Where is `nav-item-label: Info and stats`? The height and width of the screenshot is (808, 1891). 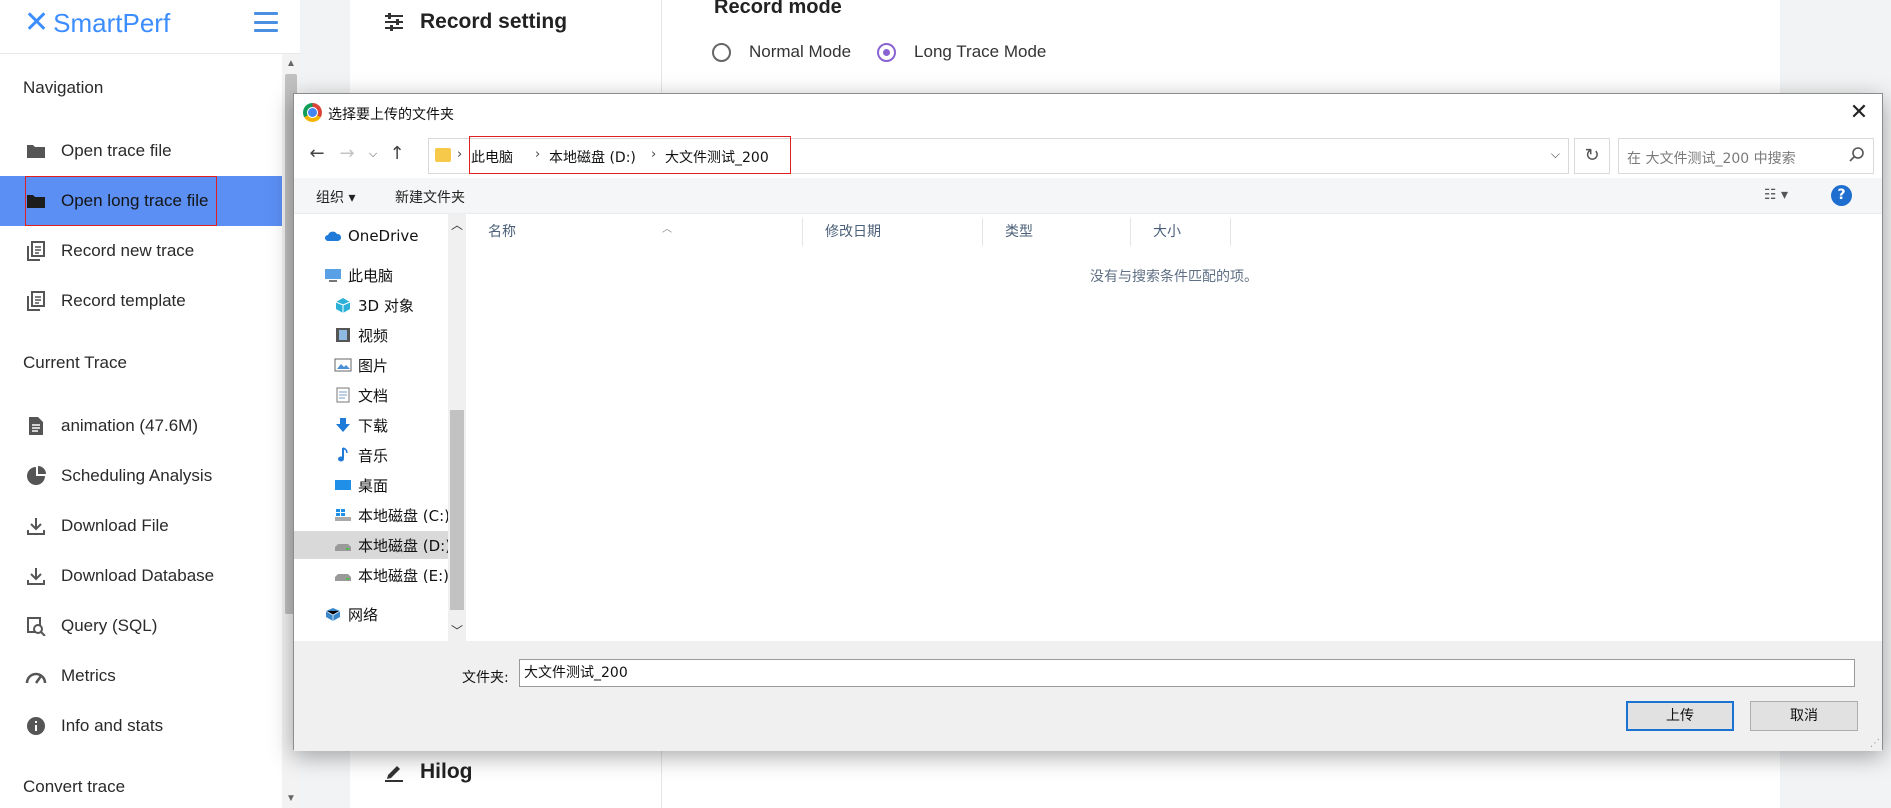 nav-item-label: Info and stats is located at coordinates (112, 725).